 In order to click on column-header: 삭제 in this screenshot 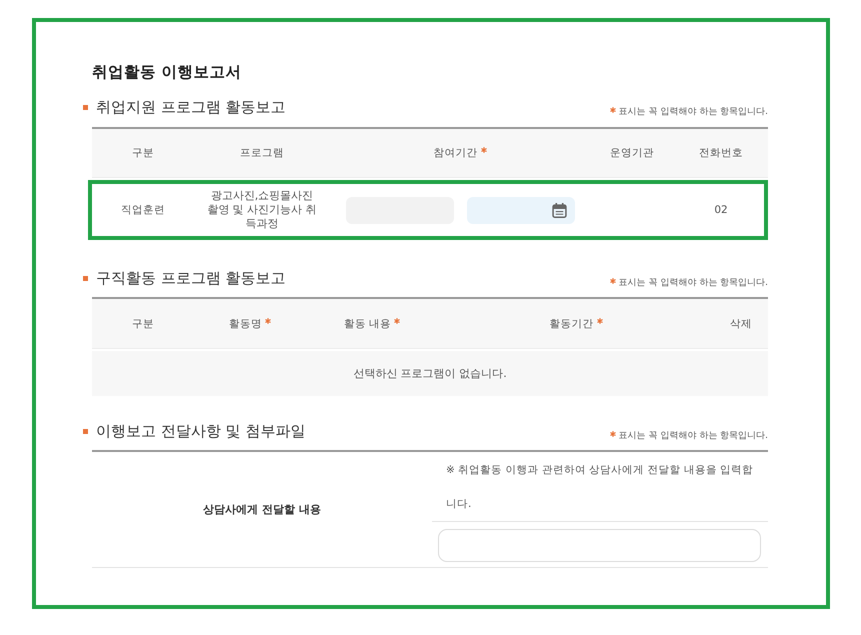, I will do `click(741, 323)`.